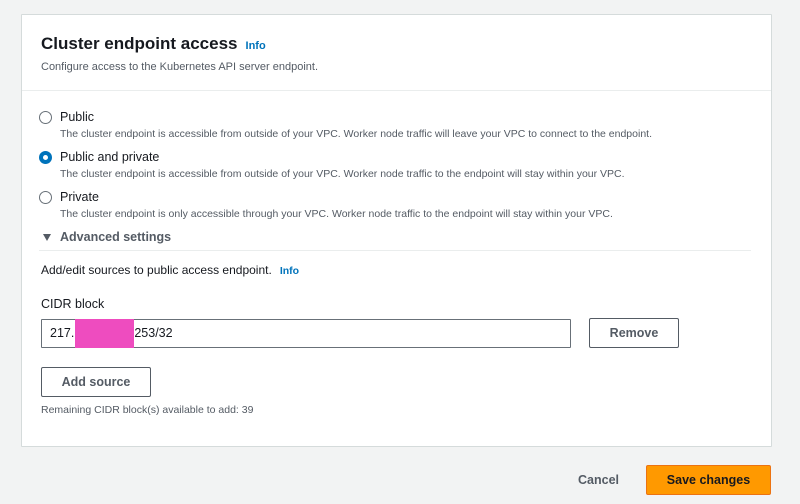 This screenshot has width=800, height=504. Describe the element at coordinates (77, 117) in the screenshot. I see `option-public-label: Public` at that location.